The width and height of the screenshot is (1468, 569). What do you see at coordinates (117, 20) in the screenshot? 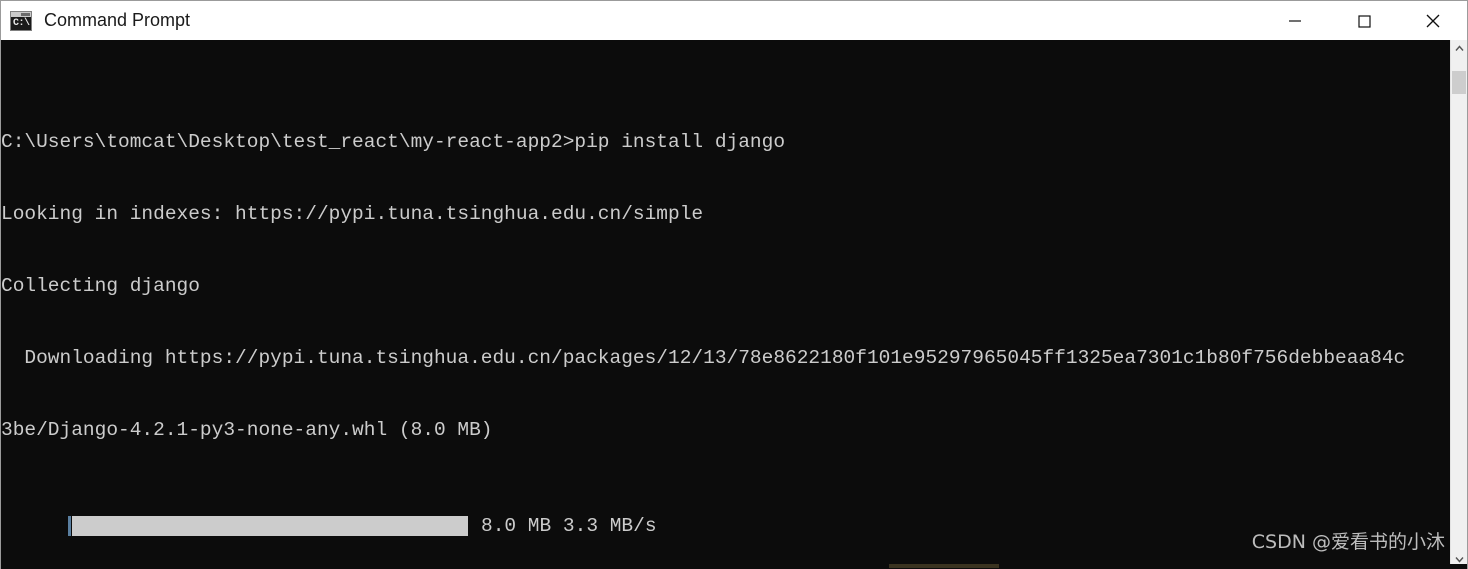
I see `window-title: Command Prompt` at bounding box center [117, 20].